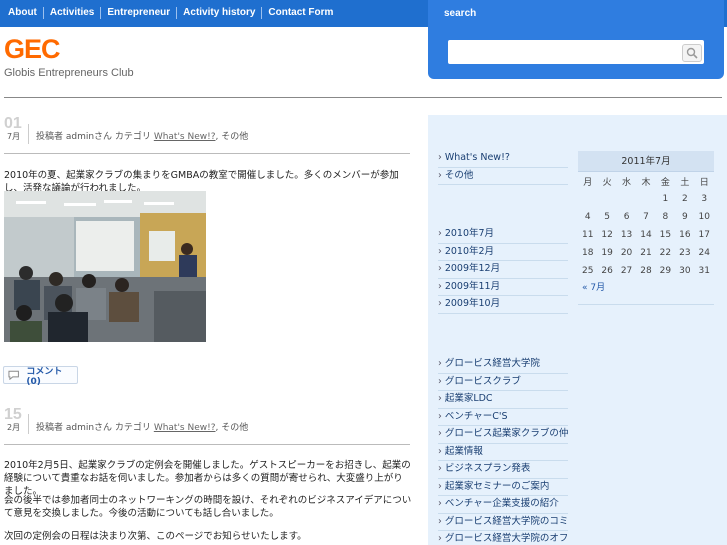  I want to click on post-date: 01 7月, so click(16, 129).